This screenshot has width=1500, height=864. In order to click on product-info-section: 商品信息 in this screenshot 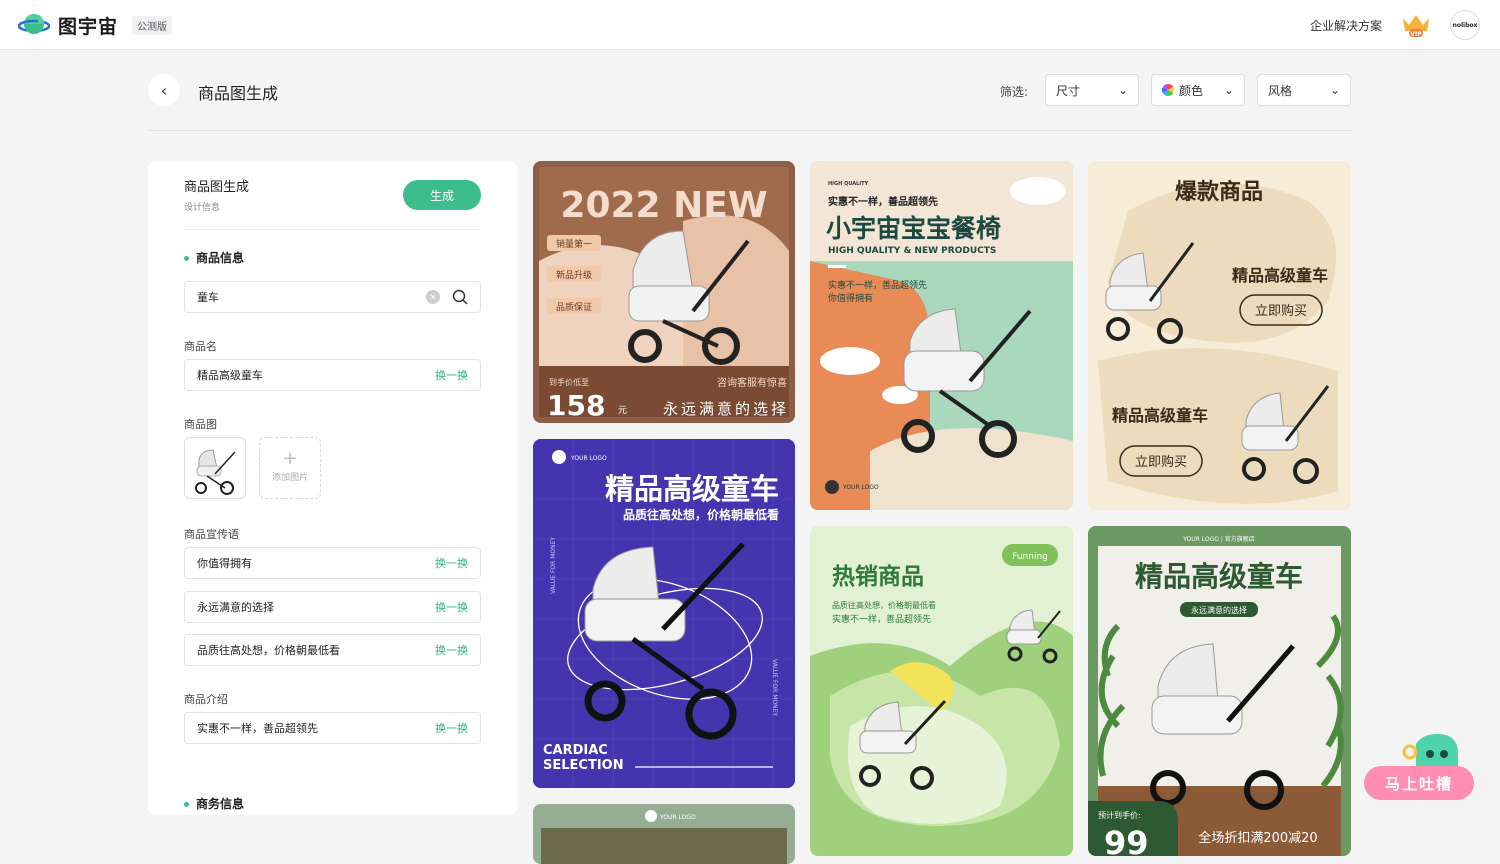, I will do `click(214, 257)`.